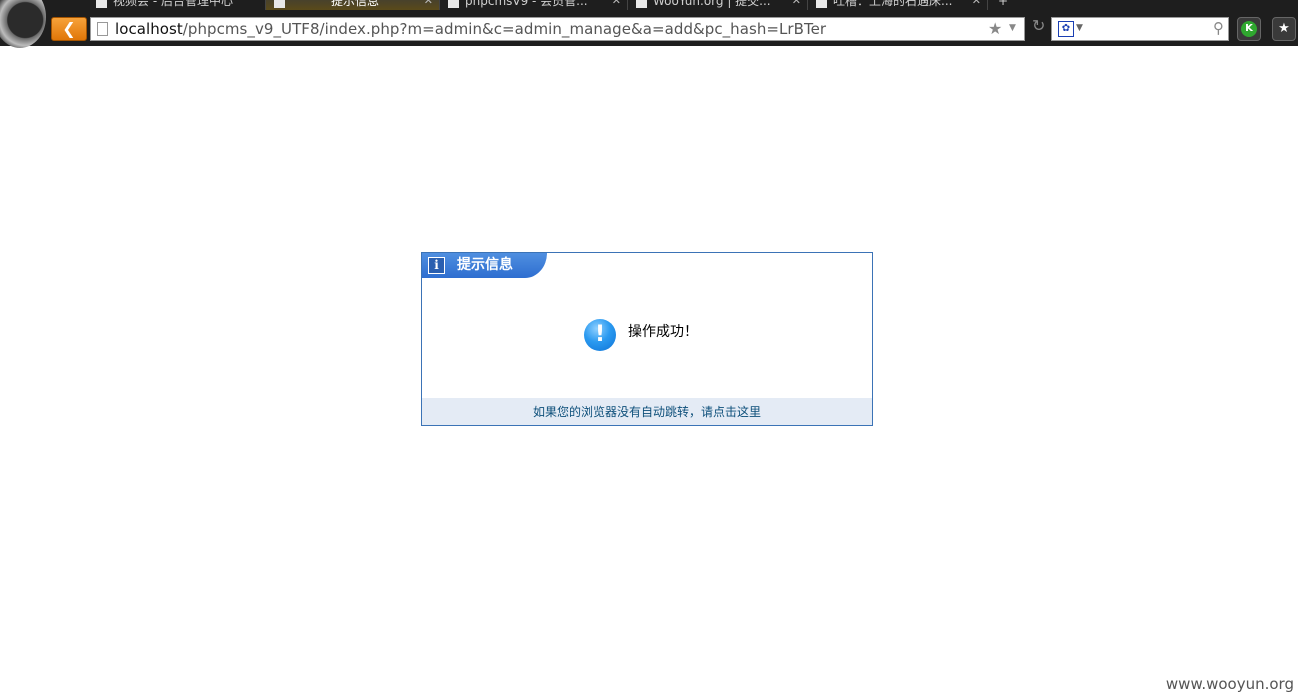  I want to click on message-box: i 提示信息 ! 操作成功！ 如果您的浏览器没有自动跳转，请点击这里, so click(647, 339).